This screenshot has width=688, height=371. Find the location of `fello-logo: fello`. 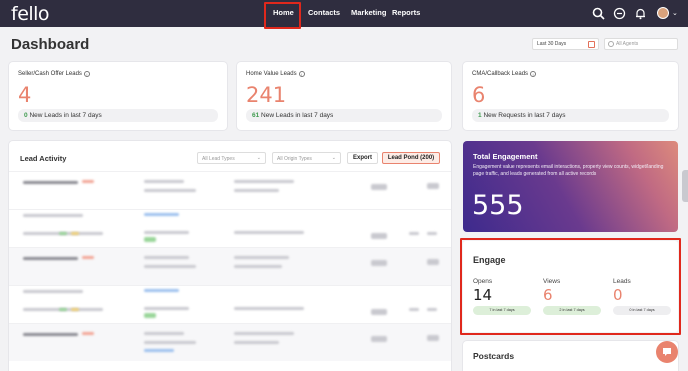

fello-logo: fello is located at coordinates (30, 14).